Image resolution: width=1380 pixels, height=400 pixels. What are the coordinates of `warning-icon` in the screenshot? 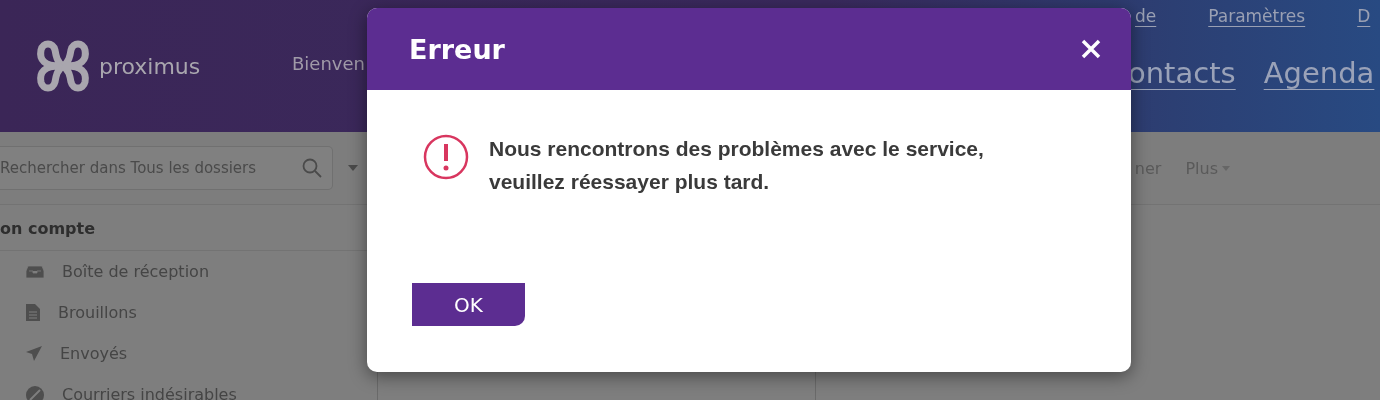 It's located at (446, 157).